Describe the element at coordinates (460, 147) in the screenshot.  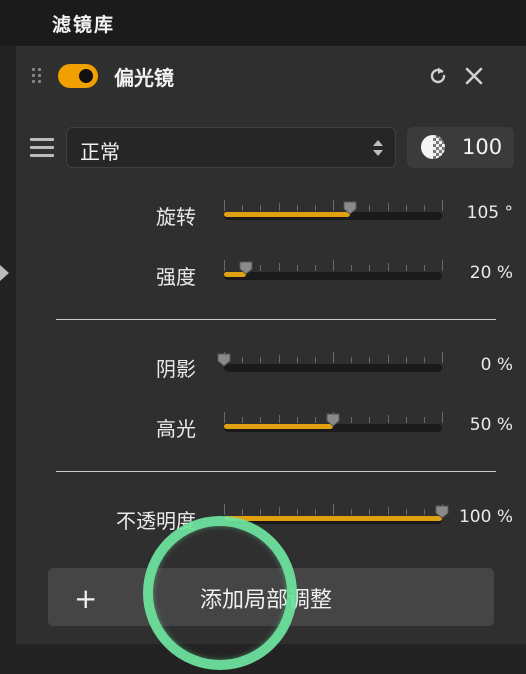
I see `opacity-field: 100` at that location.